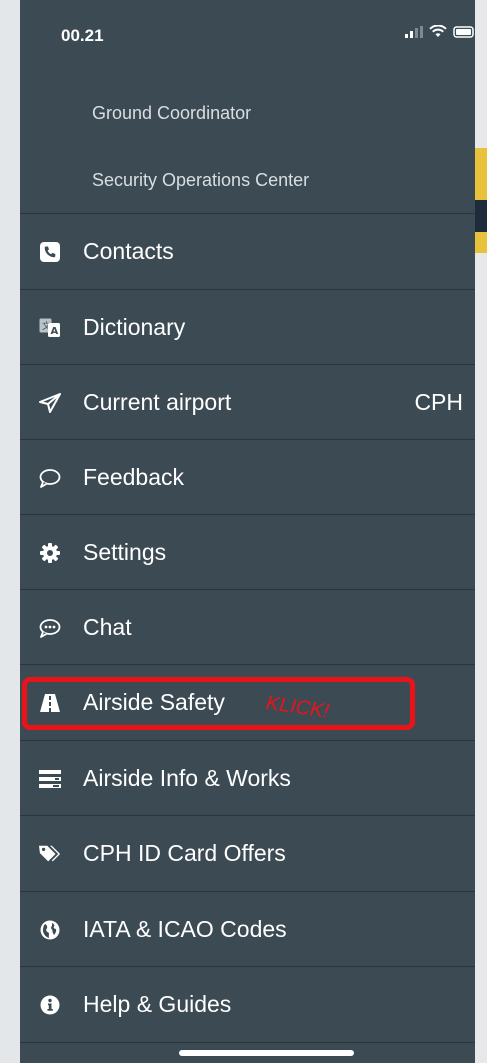 The height and width of the screenshot is (1063, 487). Describe the element at coordinates (247, 627) in the screenshot. I see `menu-item-chat: Chat` at that location.